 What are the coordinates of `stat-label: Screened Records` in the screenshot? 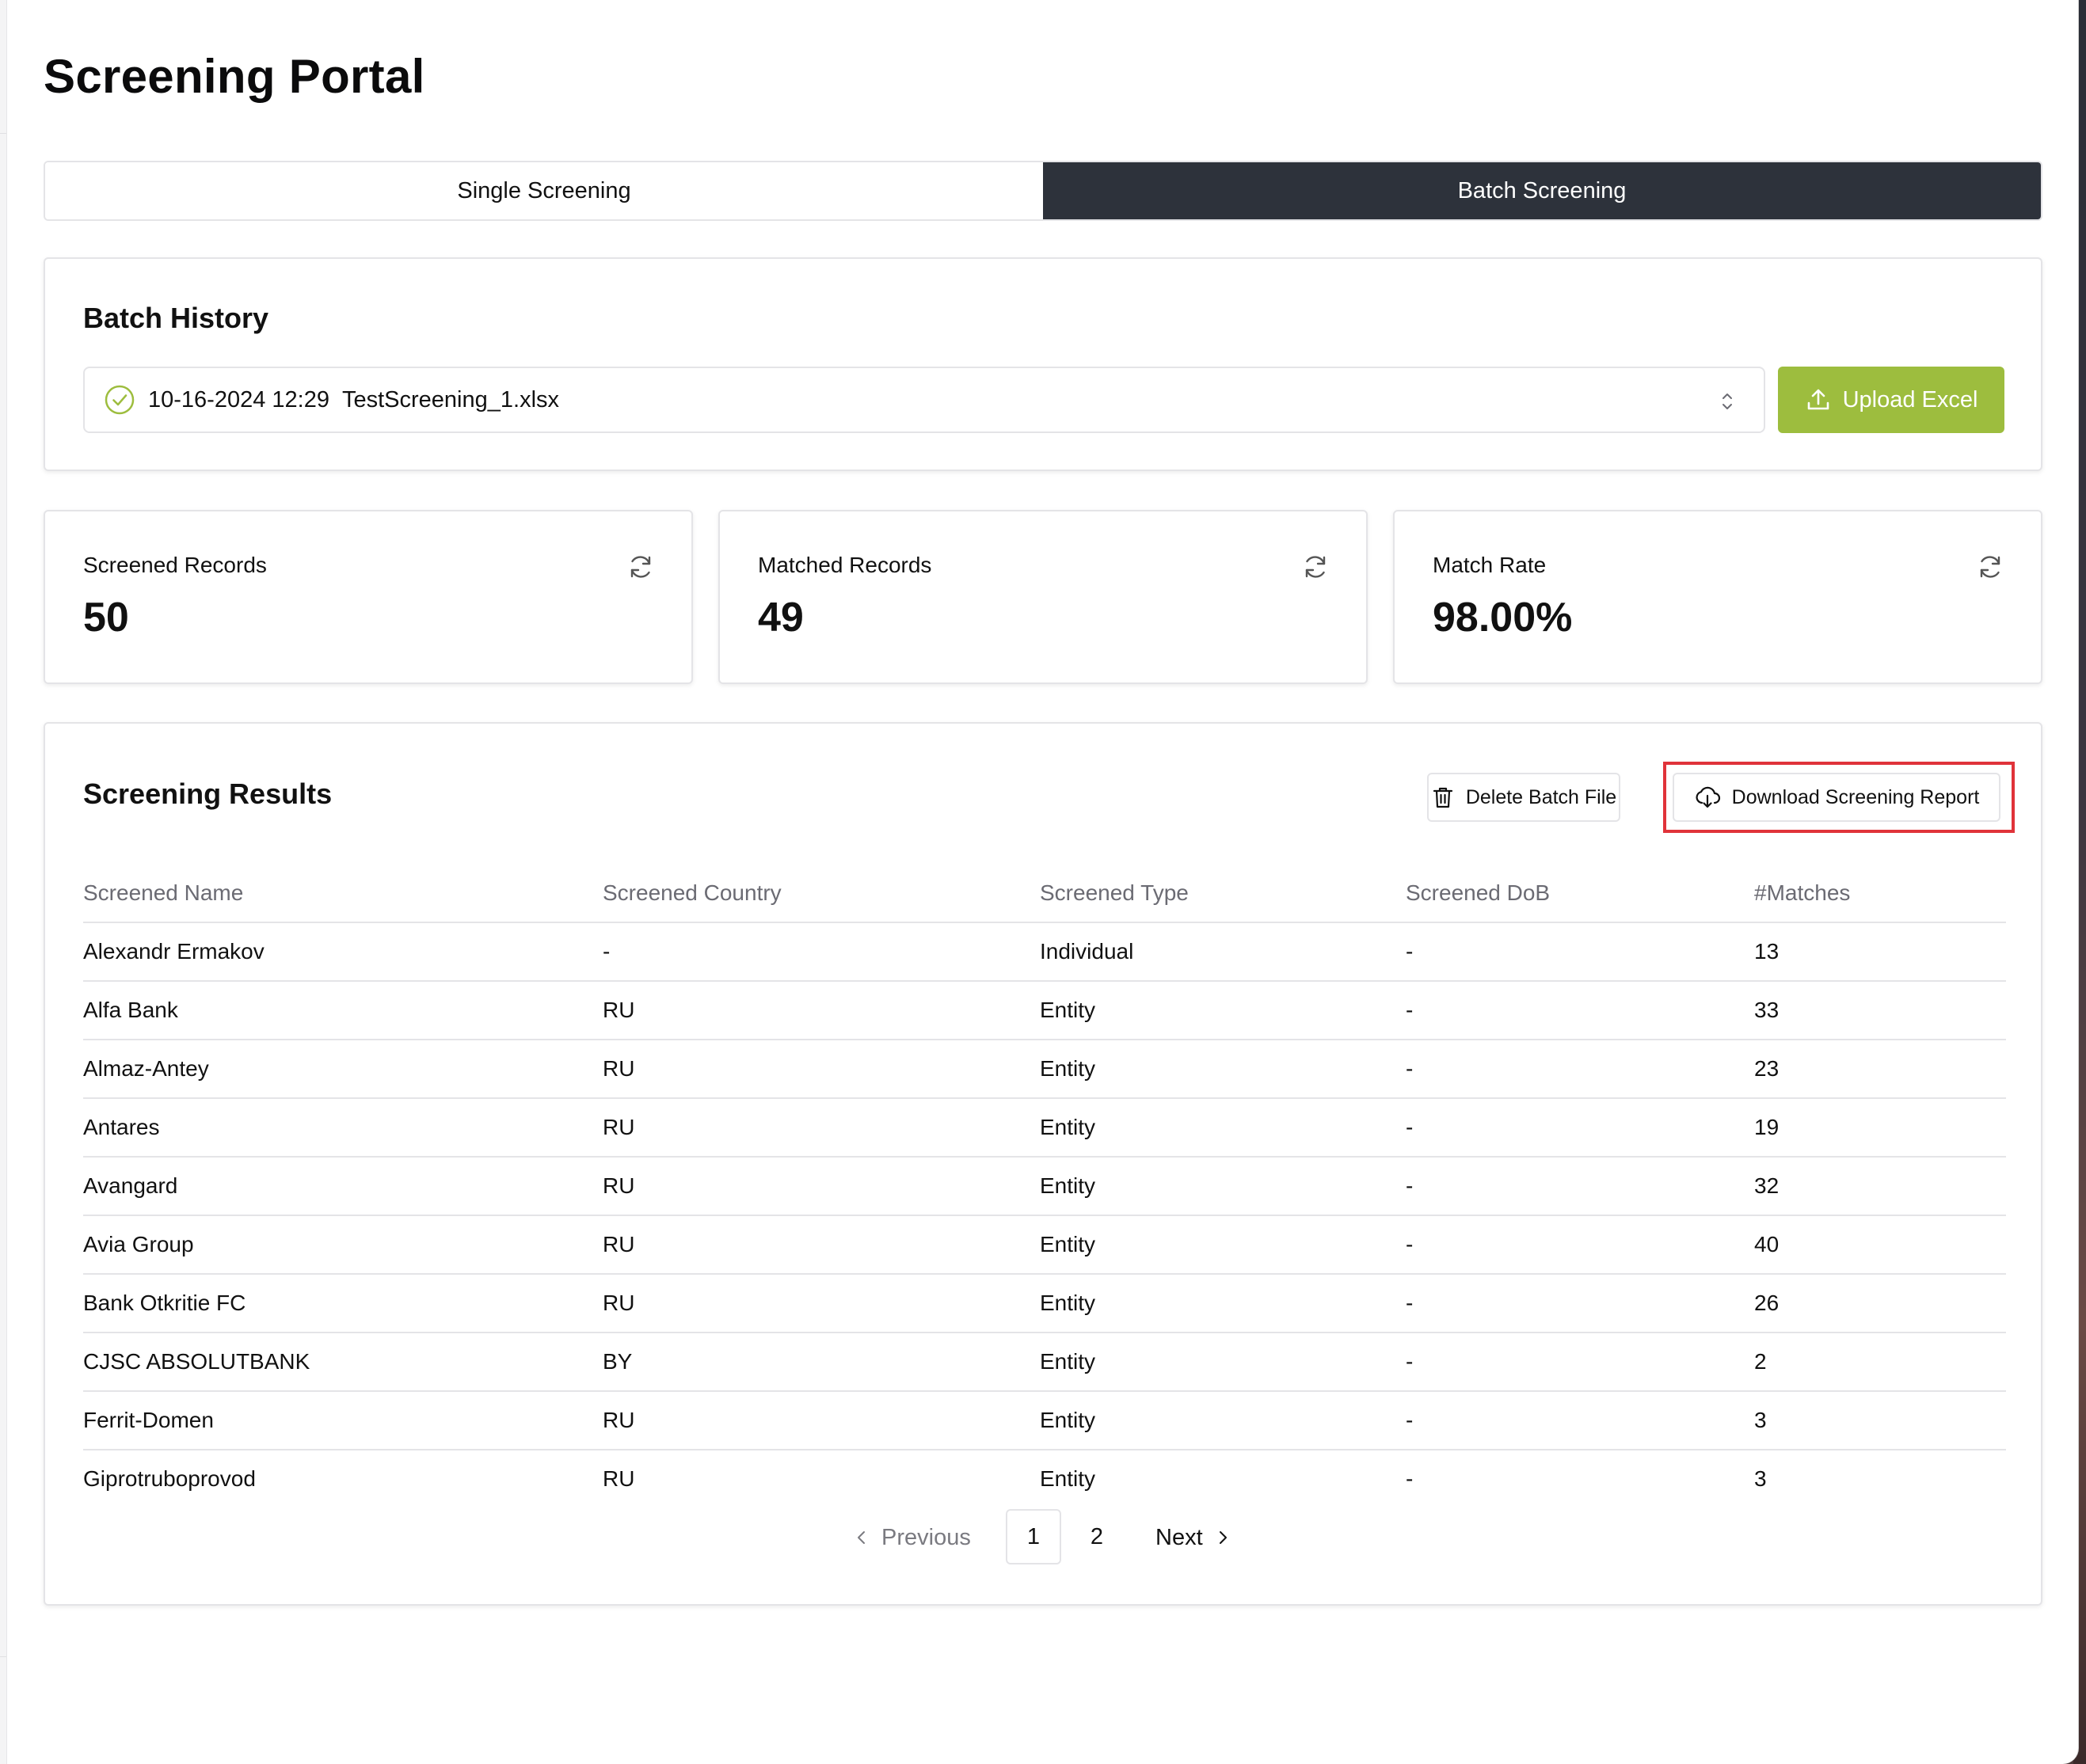 It's located at (175, 565).